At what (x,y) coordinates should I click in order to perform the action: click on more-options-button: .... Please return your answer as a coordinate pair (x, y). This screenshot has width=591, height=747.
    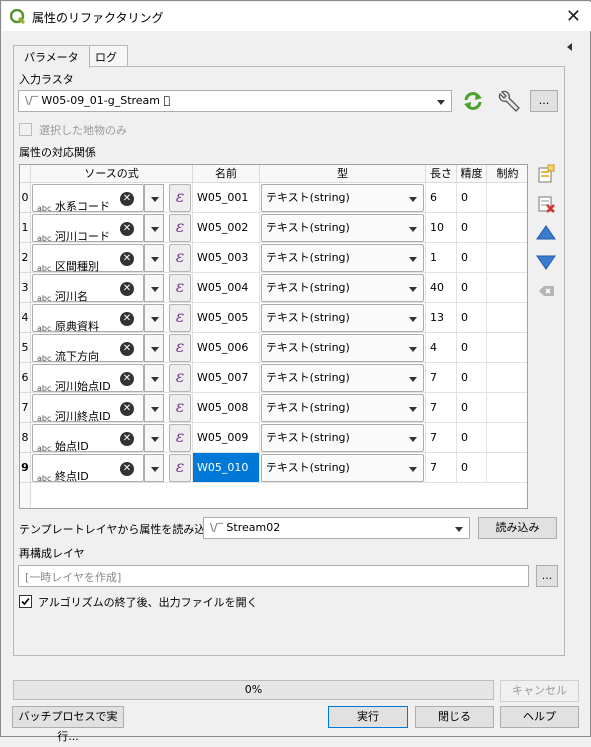
    Looking at the image, I should click on (544, 101).